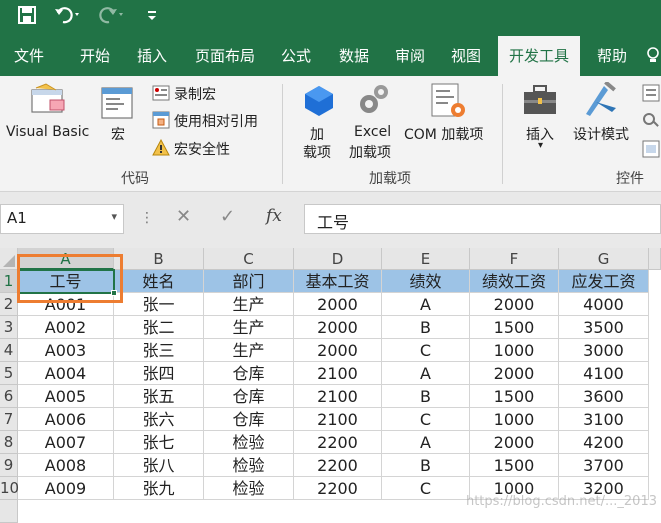 The height and width of the screenshot is (523, 661). What do you see at coordinates (249, 465) in the screenshot?
I see `cell-c9: 检验` at bounding box center [249, 465].